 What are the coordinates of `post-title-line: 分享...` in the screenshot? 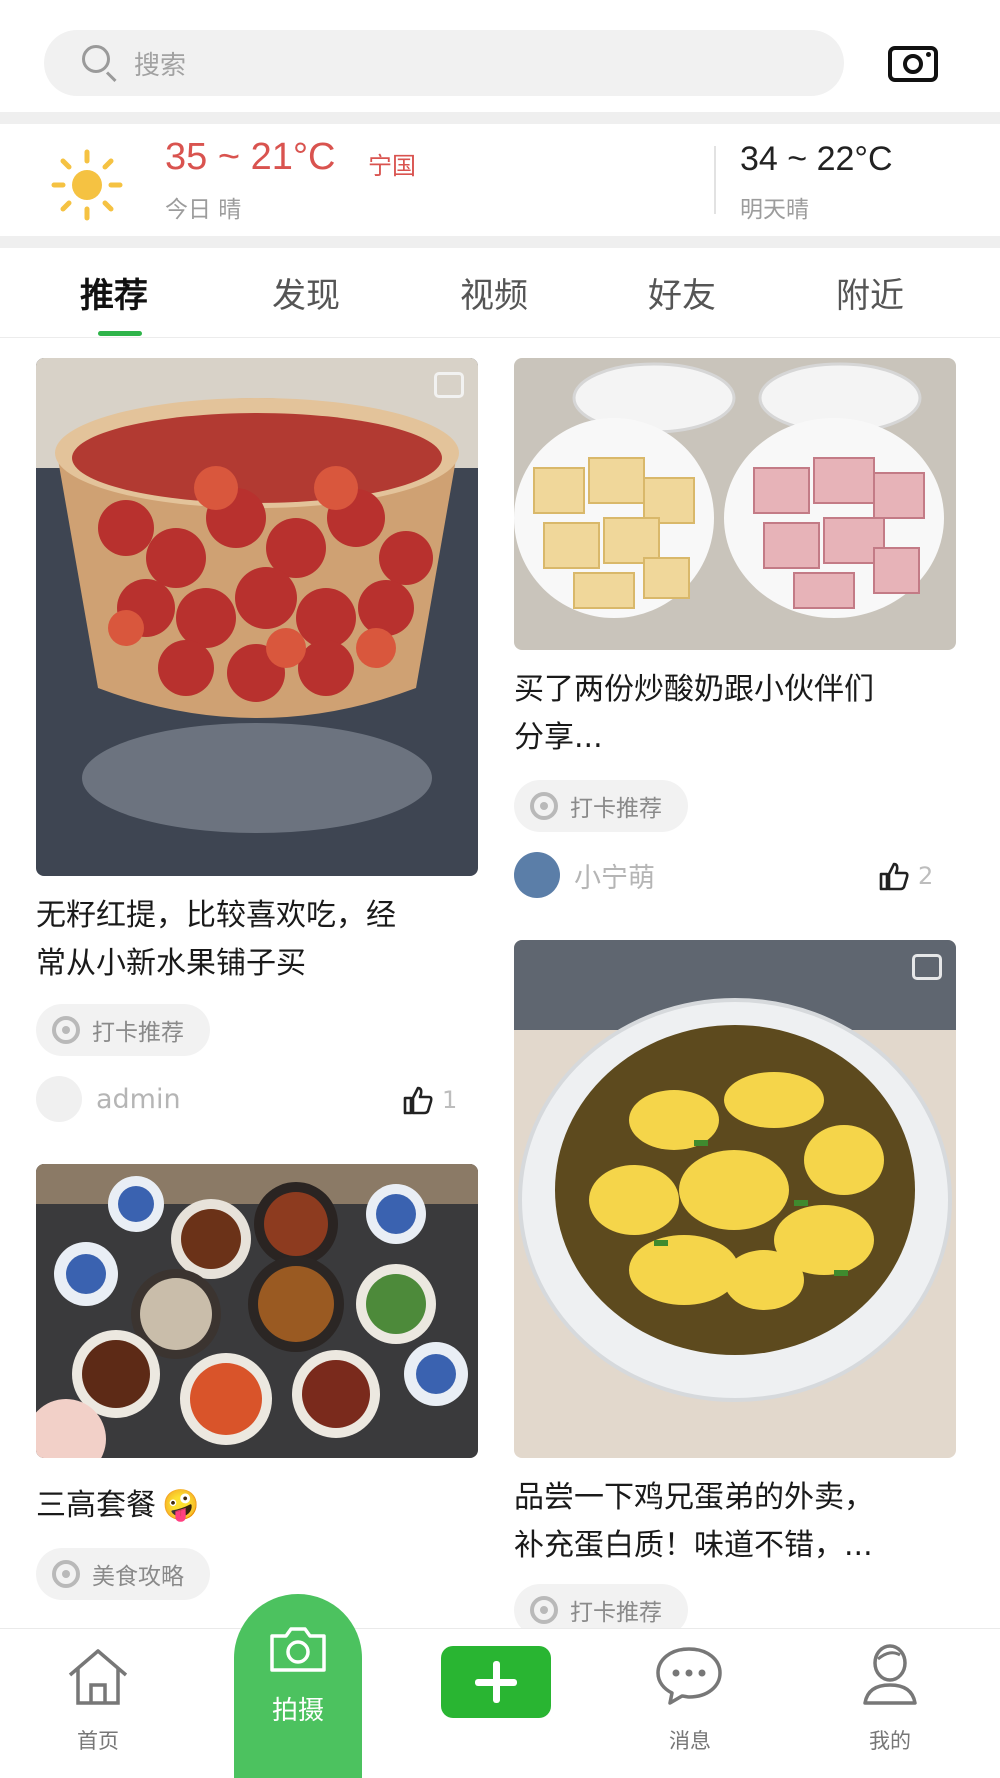 It's located at (558, 737).